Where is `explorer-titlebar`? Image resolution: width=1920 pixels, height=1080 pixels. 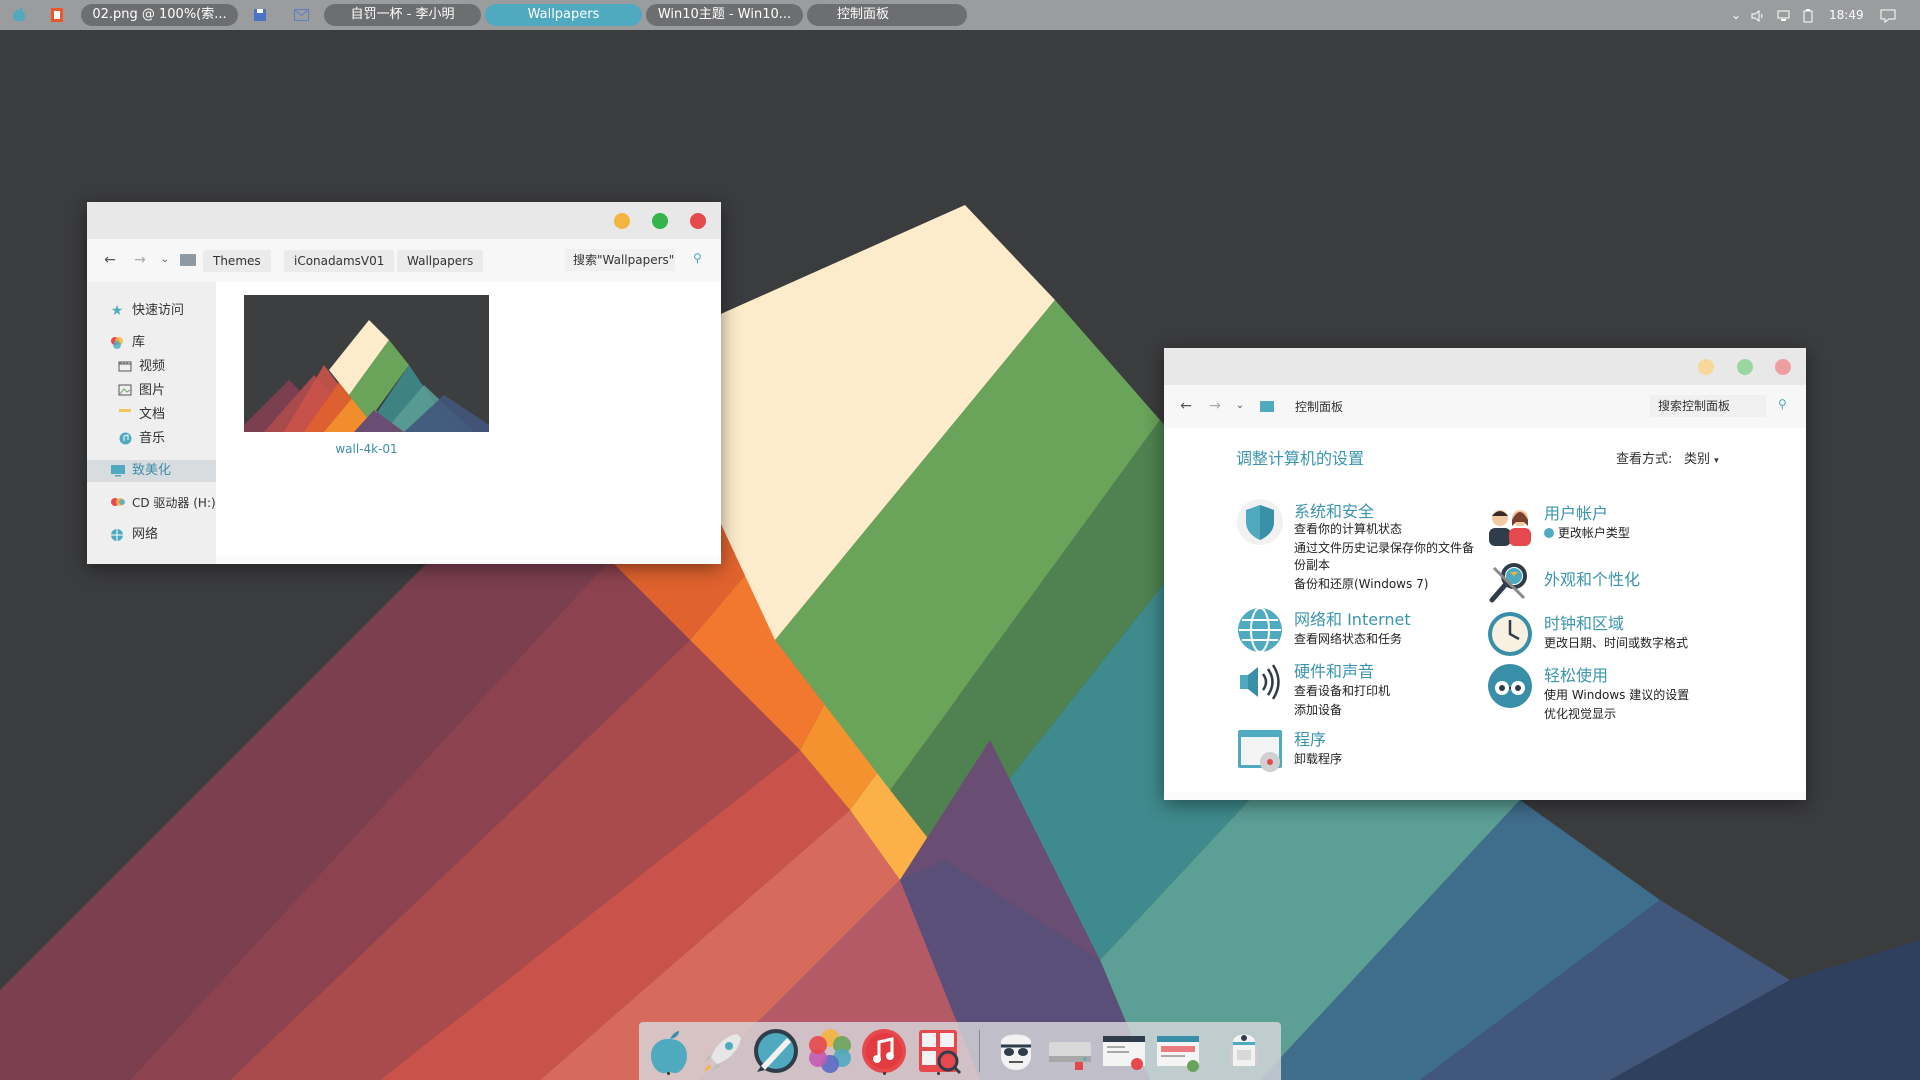
explorer-titlebar is located at coordinates (404, 220).